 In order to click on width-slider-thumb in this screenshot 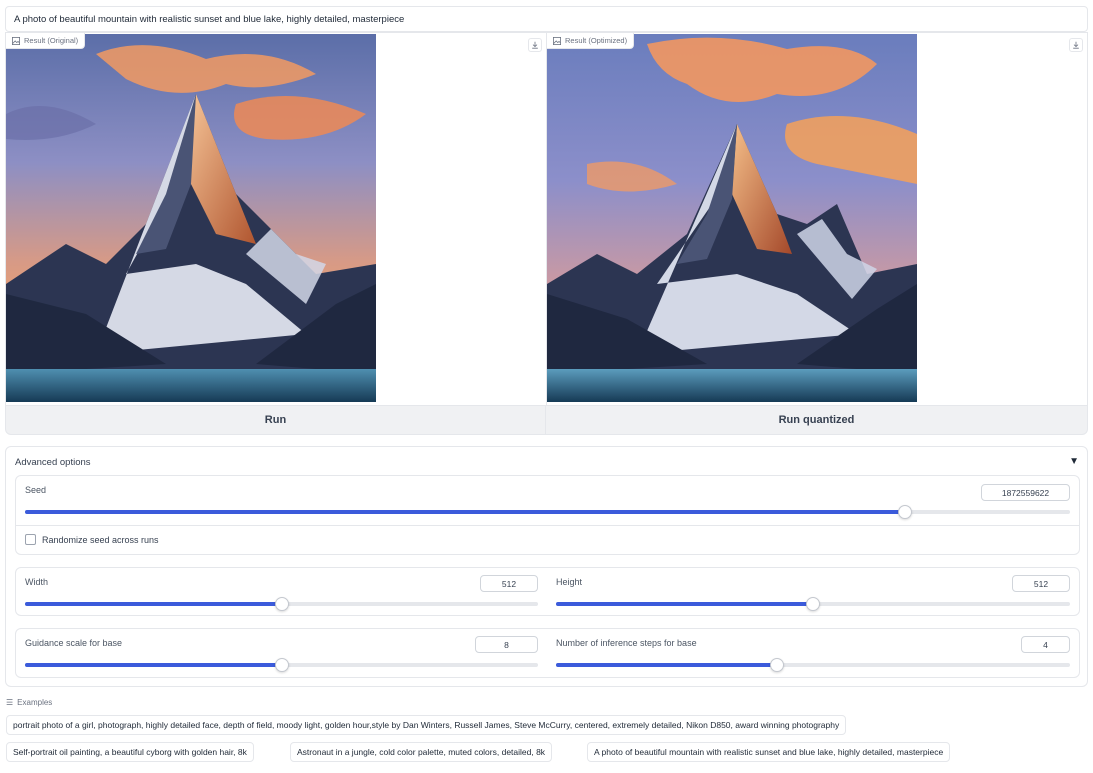, I will do `click(281, 604)`.